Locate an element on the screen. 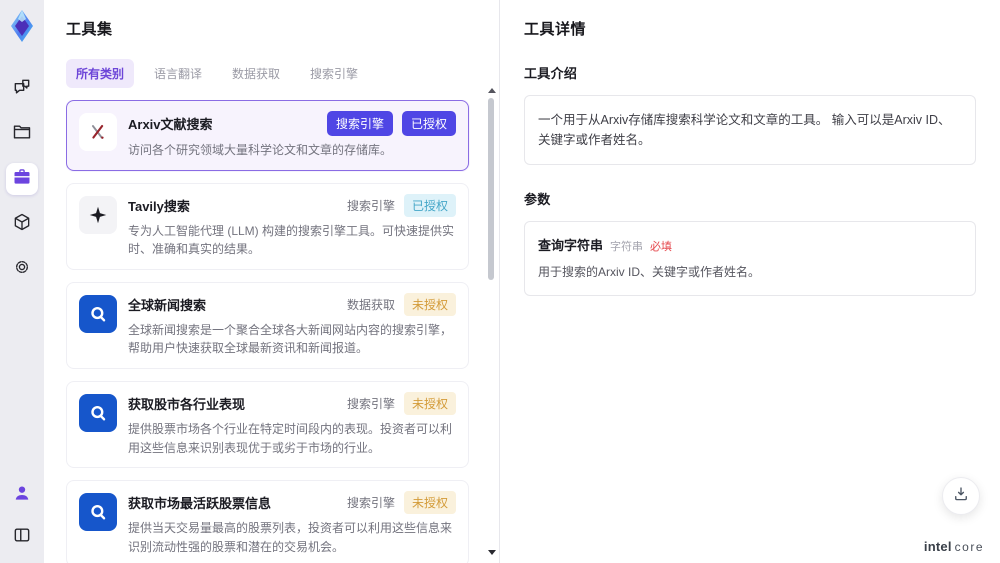 This screenshot has height=563, width=1000. intel-core-logo: intel core is located at coordinates (954, 546).